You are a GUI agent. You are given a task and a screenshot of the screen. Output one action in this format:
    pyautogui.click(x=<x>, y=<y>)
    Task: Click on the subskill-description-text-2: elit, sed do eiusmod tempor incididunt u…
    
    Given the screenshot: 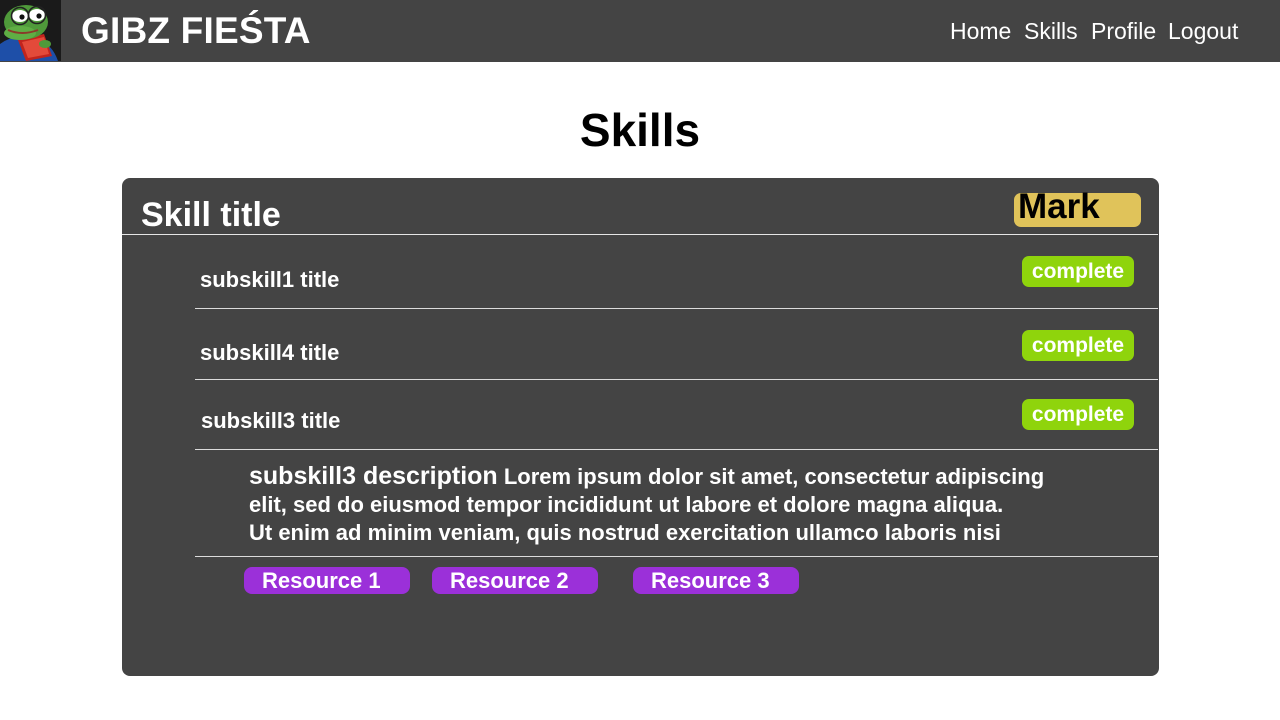 What is the action you would take?
    pyautogui.click(x=626, y=504)
    